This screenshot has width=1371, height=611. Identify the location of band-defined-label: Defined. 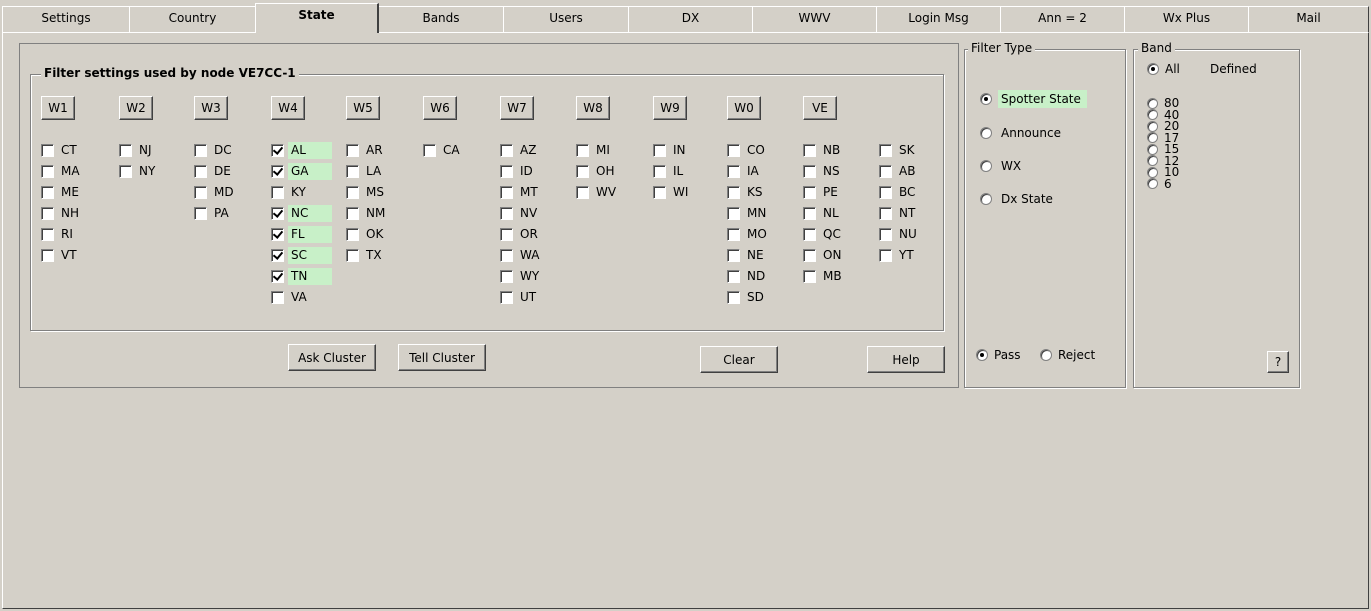
(1233, 69).